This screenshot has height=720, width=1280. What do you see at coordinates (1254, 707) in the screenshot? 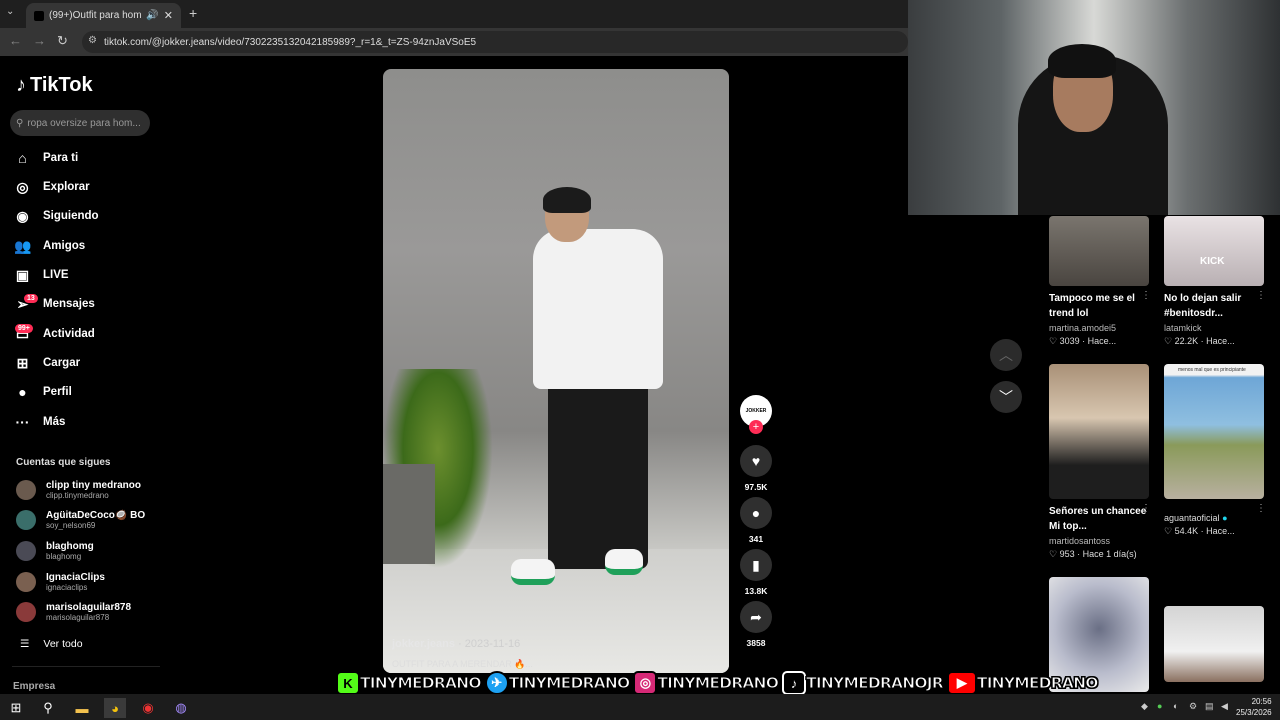
I see `clock: 20:56 25/3/2026` at bounding box center [1254, 707].